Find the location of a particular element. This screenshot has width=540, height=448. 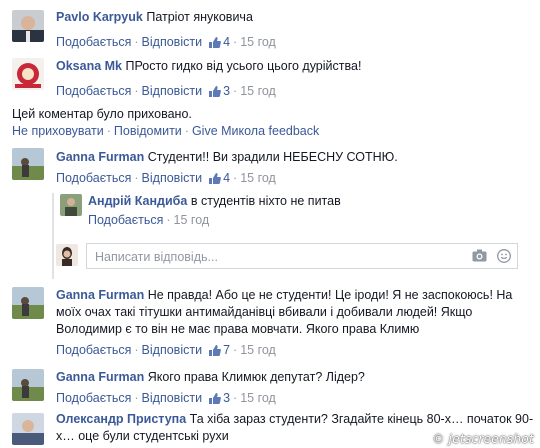

reply-input is located at coordinates (275, 257).